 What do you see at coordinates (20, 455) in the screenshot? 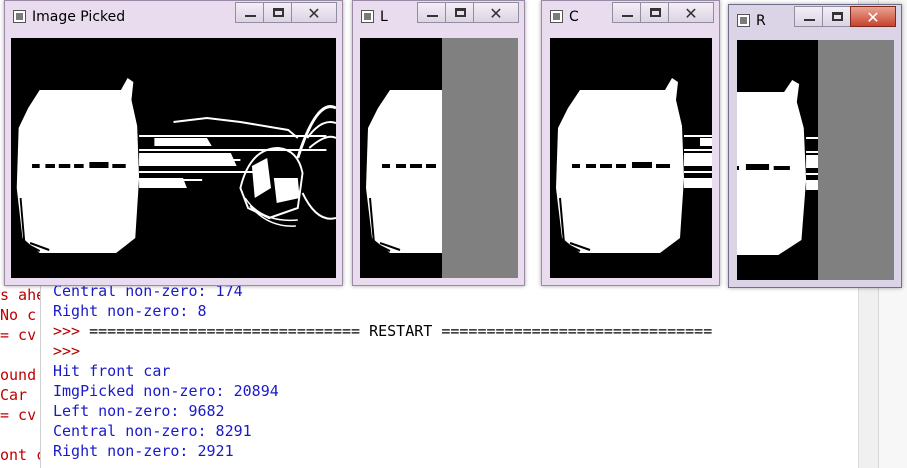
I see `editor-line: ont c` at bounding box center [20, 455].